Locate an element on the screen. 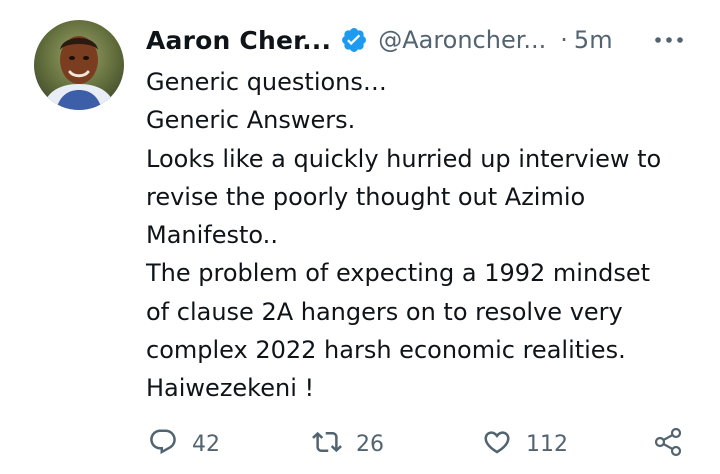 The image size is (720, 474). tweet-header: Aaron Cher... @Aaroncher... · 5m is located at coordinates (421, 40).